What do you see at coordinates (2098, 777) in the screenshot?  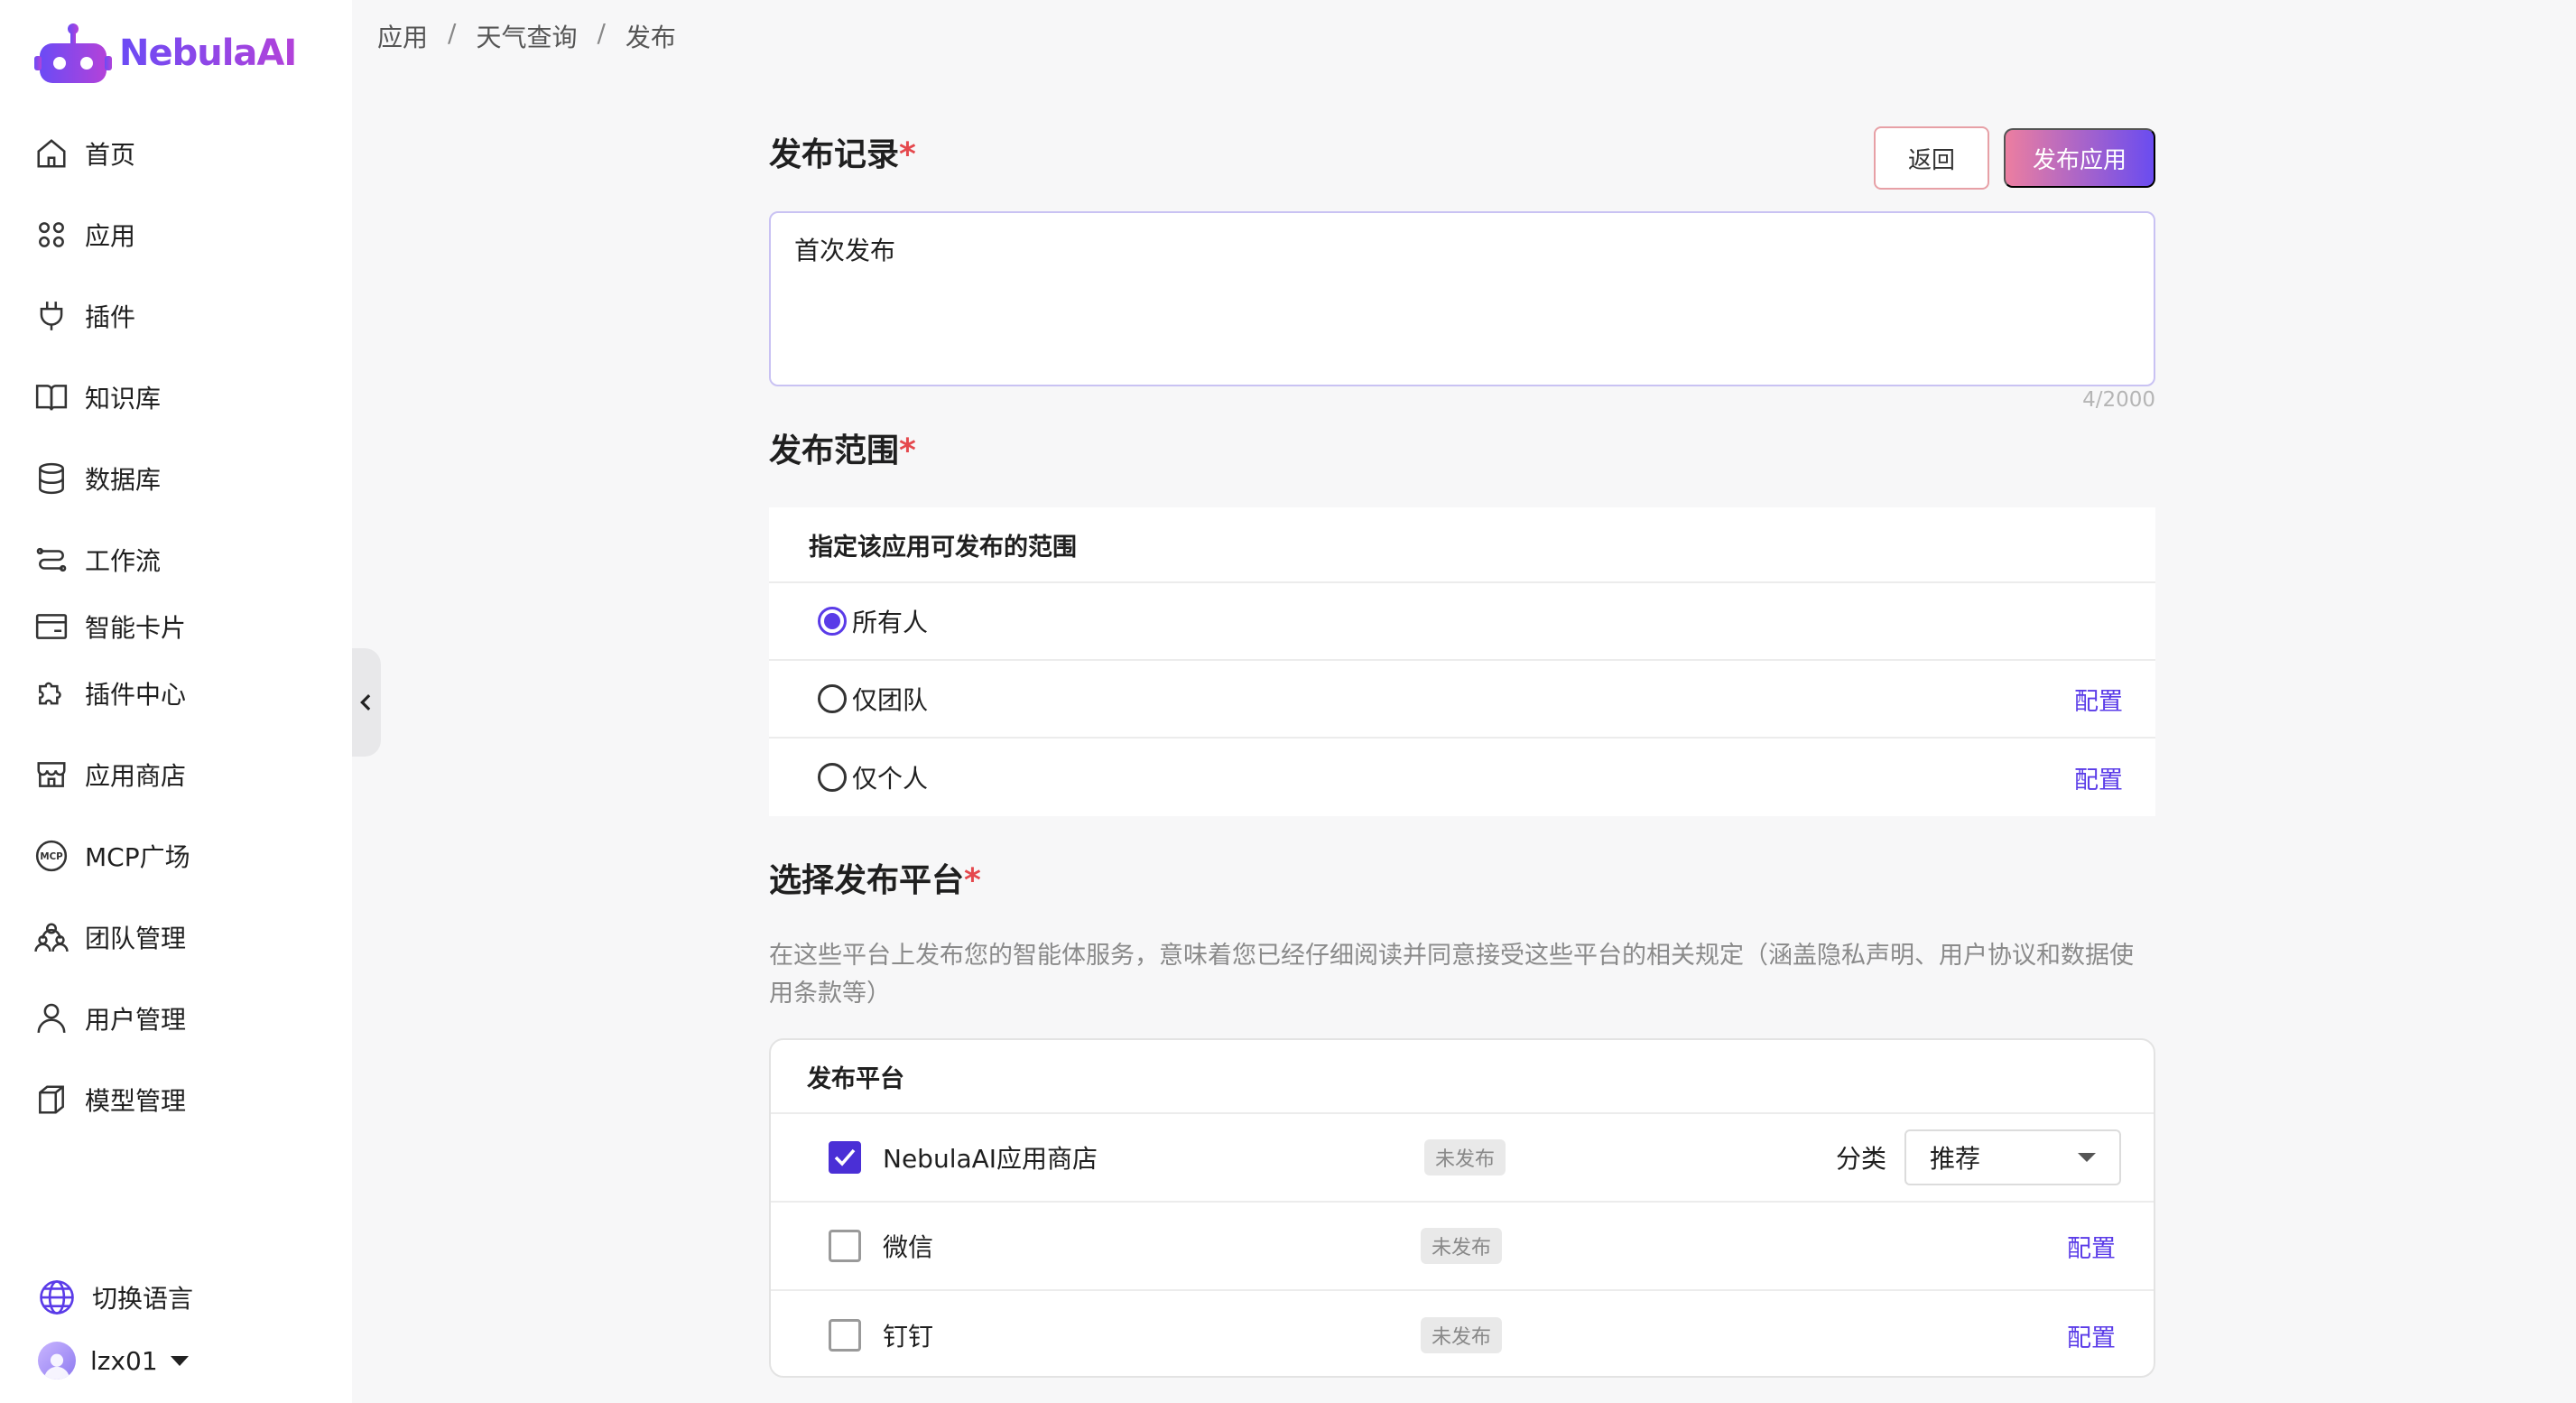 I see `personal-config-link: 配置` at bounding box center [2098, 777].